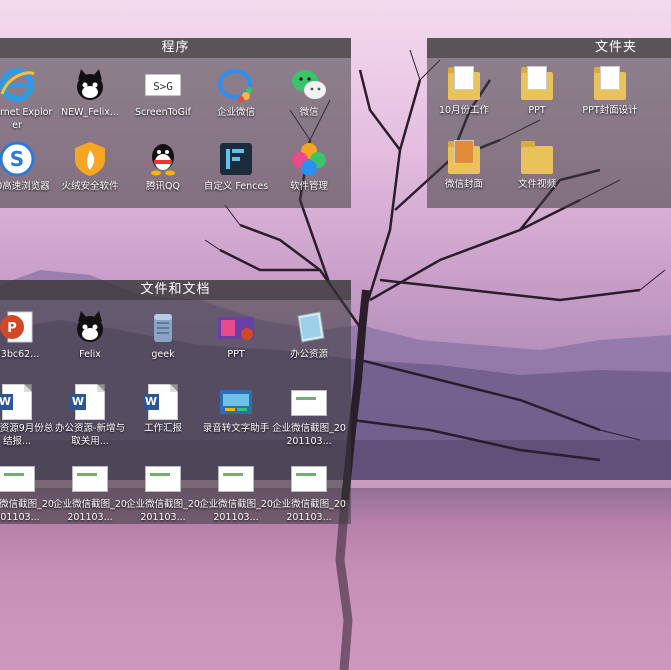 This screenshot has width=671, height=670. I want to click on recorder-shortcut: 录音转文字助手, so click(236, 408).